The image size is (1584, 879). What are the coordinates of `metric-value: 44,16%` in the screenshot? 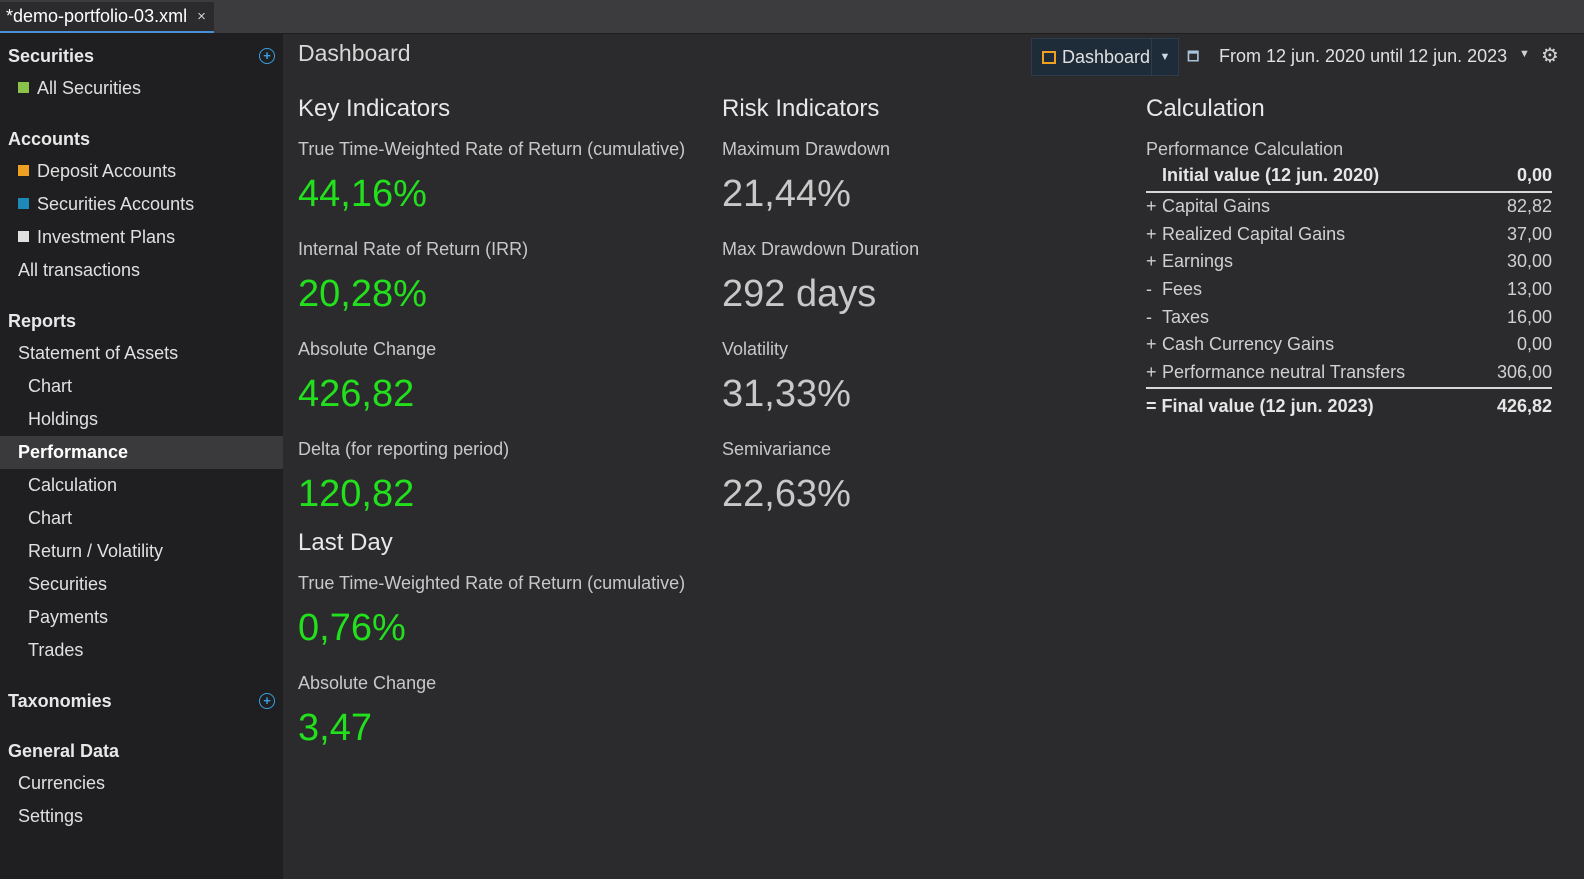 It's located at (362, 194).